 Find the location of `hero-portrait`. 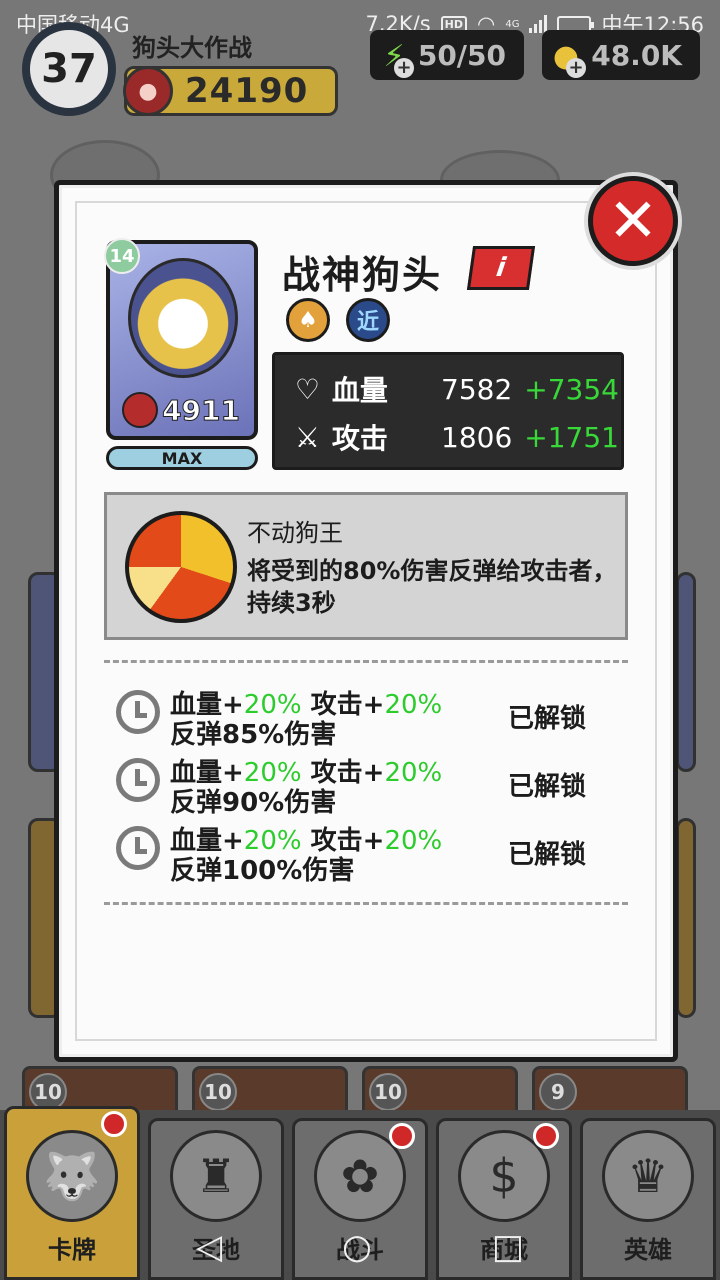

hero-portrait is located at coordinates (183, 318).